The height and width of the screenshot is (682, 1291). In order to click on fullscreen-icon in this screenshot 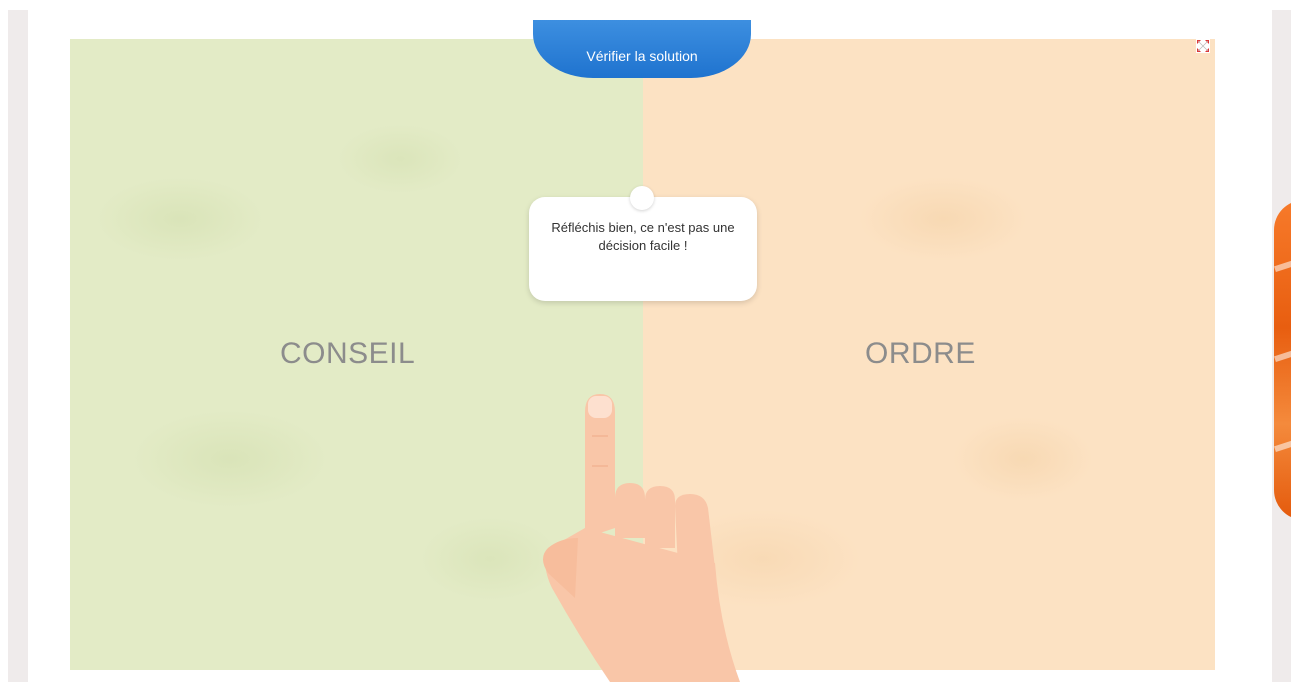, I will do `click(1203, 46)`.